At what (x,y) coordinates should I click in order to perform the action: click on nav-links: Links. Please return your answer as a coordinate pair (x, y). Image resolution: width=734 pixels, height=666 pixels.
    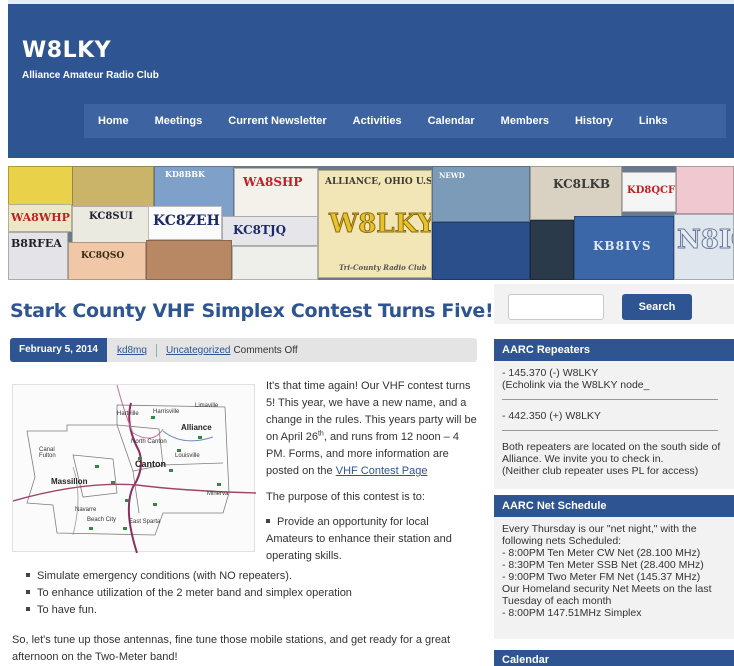
    Looking at the image, I should click on (653, 121).